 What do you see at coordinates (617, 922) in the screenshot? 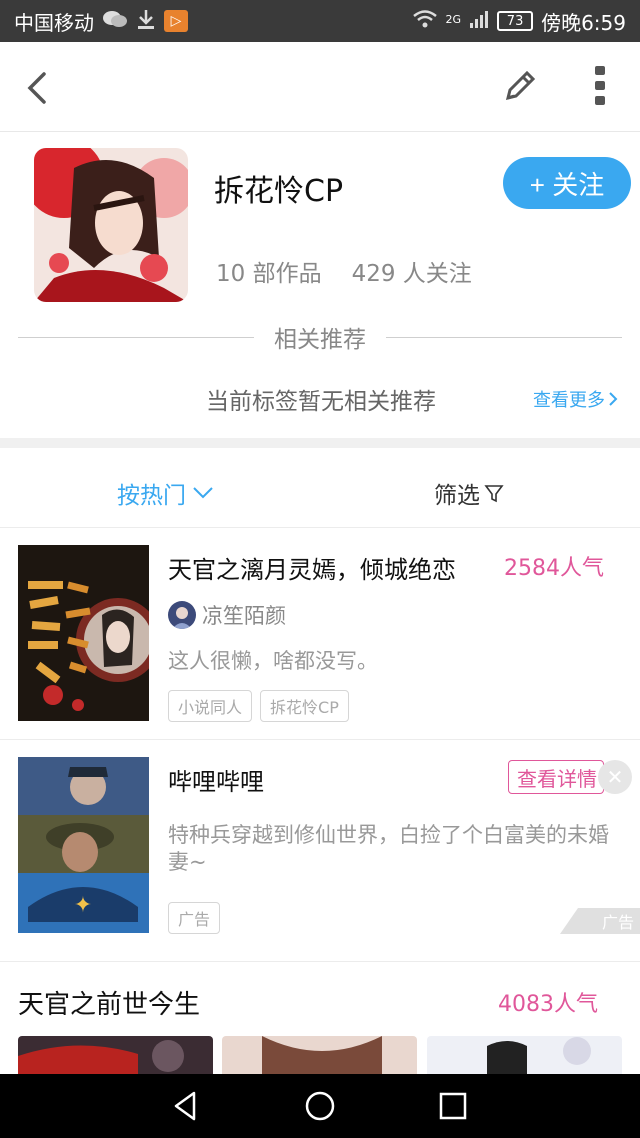
I see `ad-corner-label: 广告` at bounding box center [617, 922].